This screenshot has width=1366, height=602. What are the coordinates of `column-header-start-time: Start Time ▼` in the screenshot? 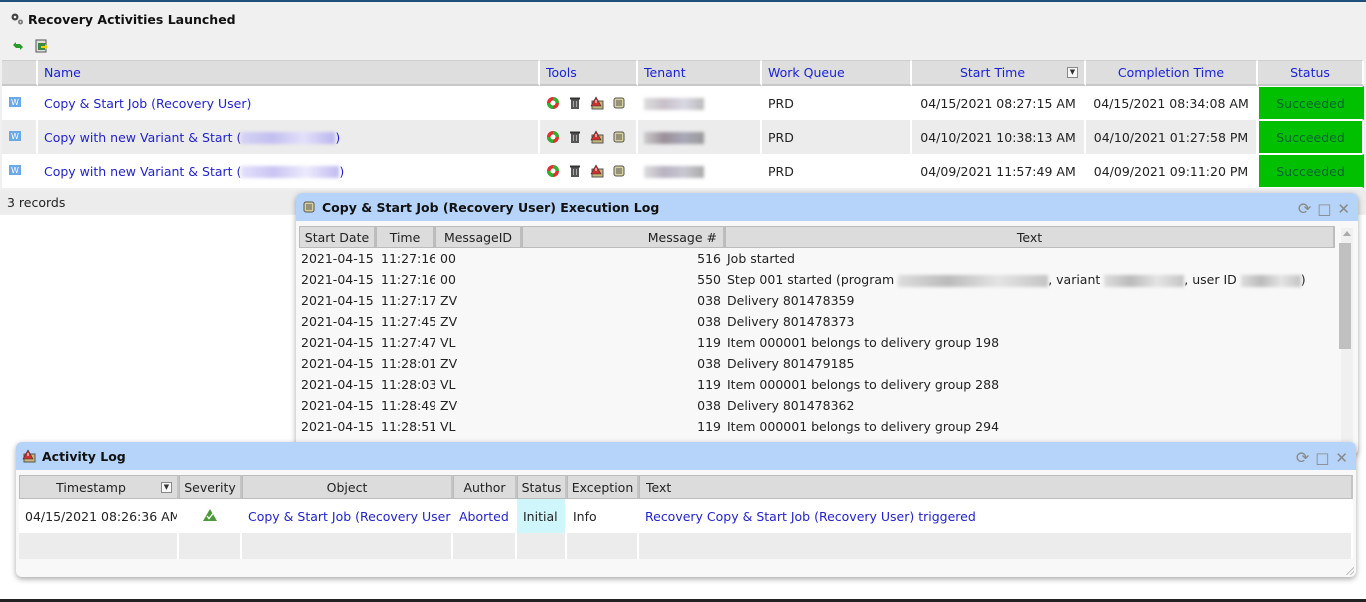 It's located at (999, 73).